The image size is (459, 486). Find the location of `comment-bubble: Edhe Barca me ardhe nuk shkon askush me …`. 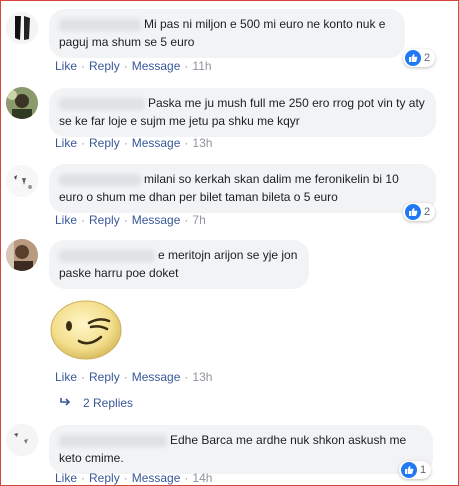

comment-bubble: Edhe Barca me ardhe nuk shkon askush me … is located at coordinates (241, 449).